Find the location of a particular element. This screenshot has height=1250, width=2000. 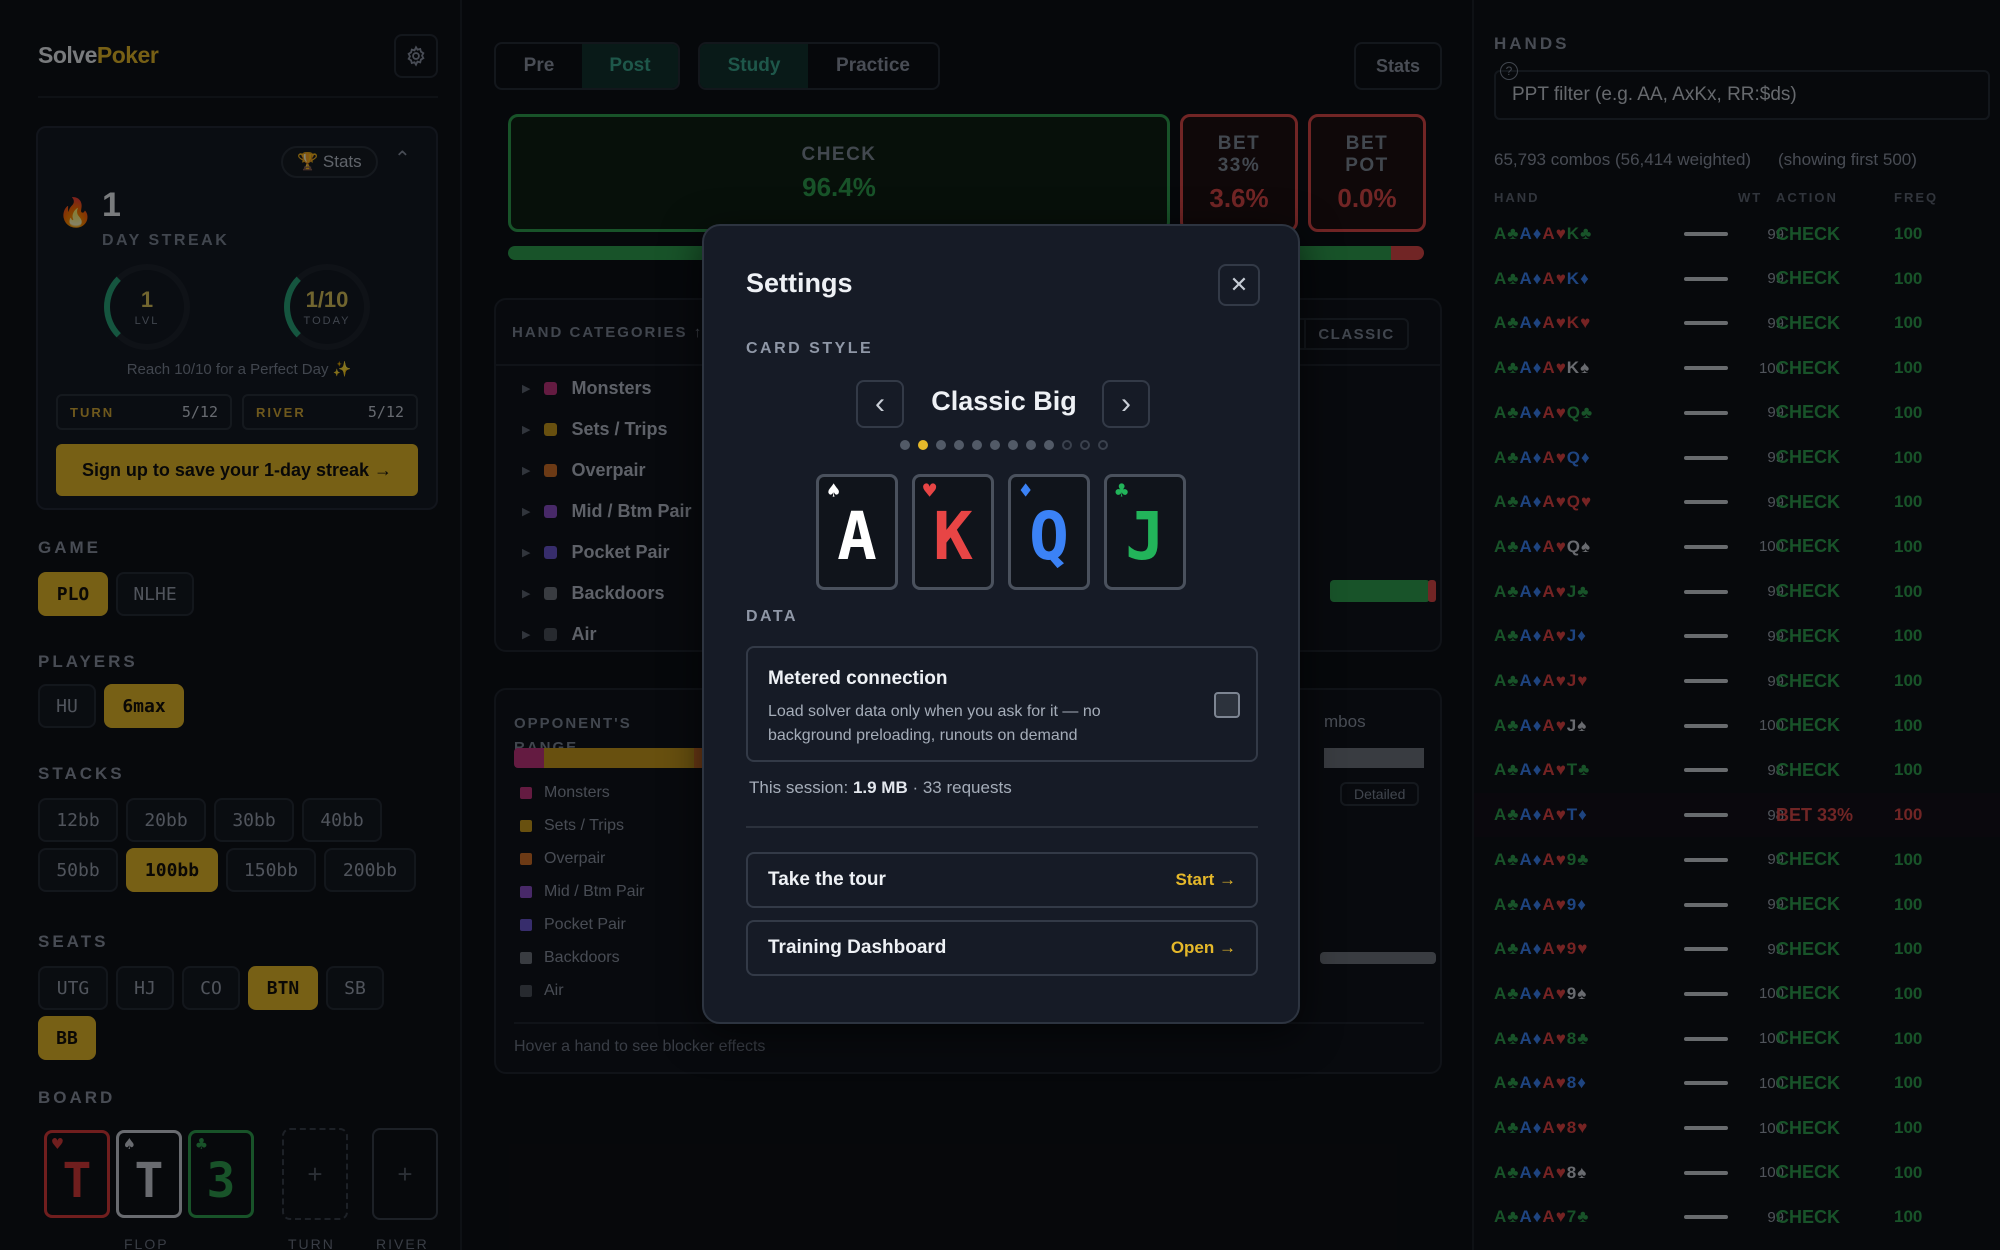

card-rank: A is located at coordinates (857, 536).